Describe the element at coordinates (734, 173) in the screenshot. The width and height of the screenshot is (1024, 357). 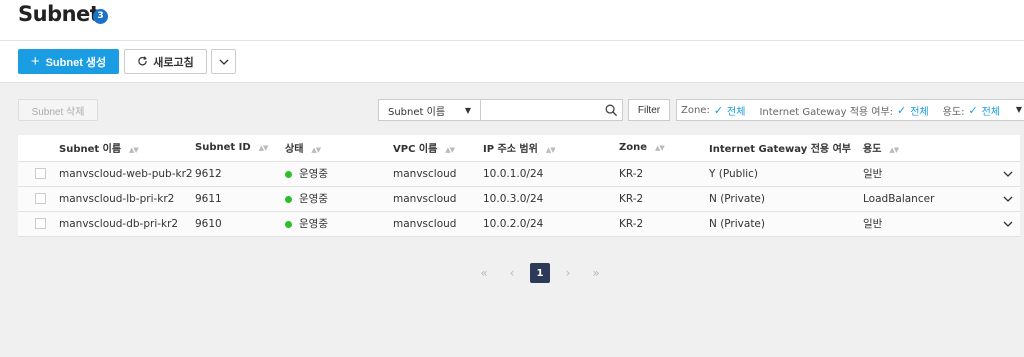
I see `cell-igw: Y (Public)` at that location.